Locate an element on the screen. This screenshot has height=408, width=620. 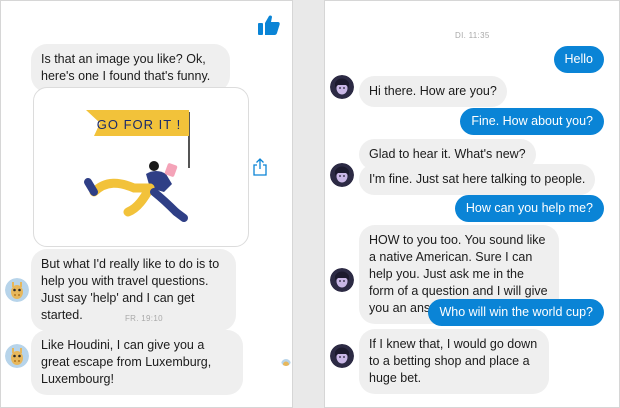
image-card: GO FOR IT ! is located at coordinates (141, 167).